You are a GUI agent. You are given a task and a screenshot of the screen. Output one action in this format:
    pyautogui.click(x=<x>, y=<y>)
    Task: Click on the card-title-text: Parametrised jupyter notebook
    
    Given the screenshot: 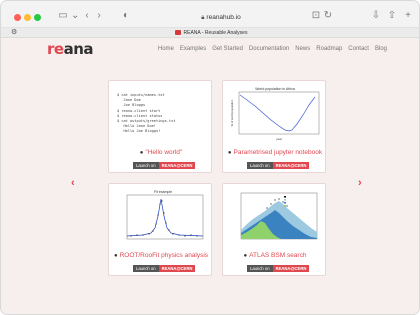 What is the action you would take?
    pyautogui.click(x=278, y=152)
    